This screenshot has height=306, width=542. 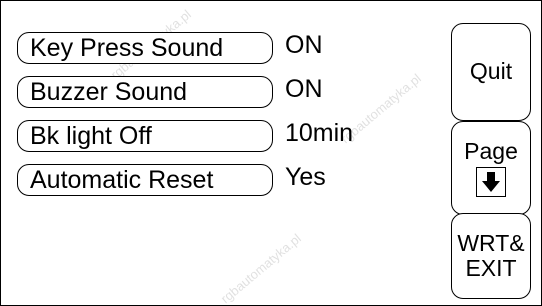 I want to click on arrow-down-icon, so click(x=491, y=182).